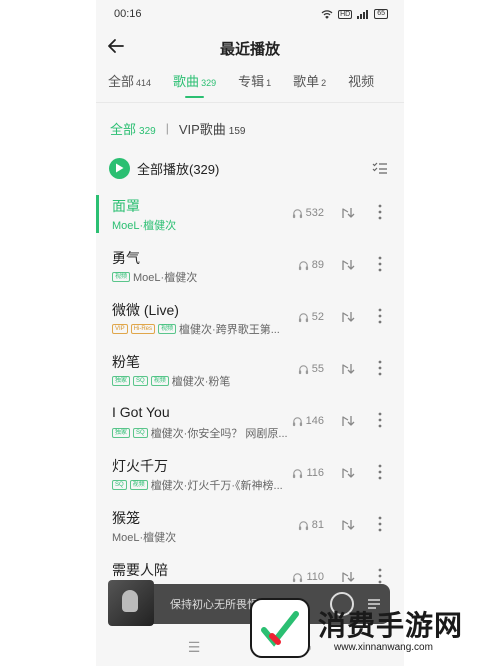  I want to click on play-count: 146, so click(308, 421).